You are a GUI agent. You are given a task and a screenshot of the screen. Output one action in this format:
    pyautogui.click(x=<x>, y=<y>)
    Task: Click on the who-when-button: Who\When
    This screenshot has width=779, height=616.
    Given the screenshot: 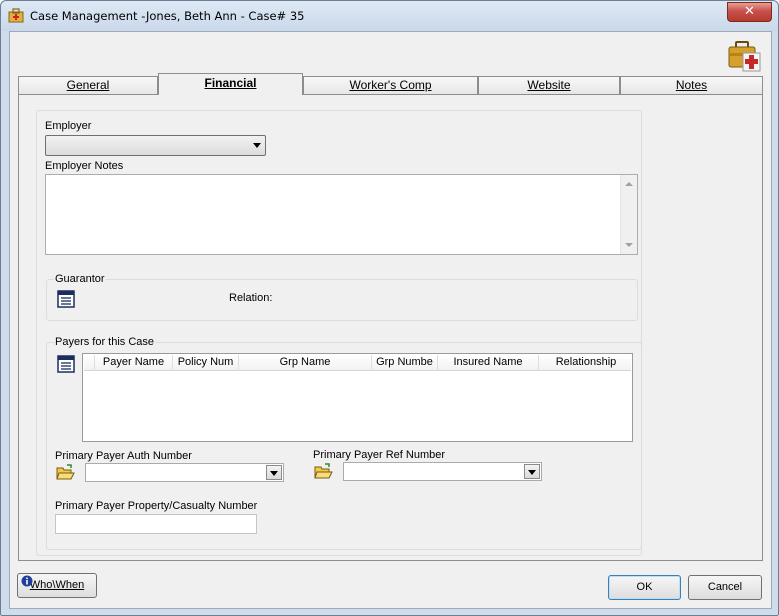 What is the action you would take?
    pyautogui.click(x=57, y=585)
    